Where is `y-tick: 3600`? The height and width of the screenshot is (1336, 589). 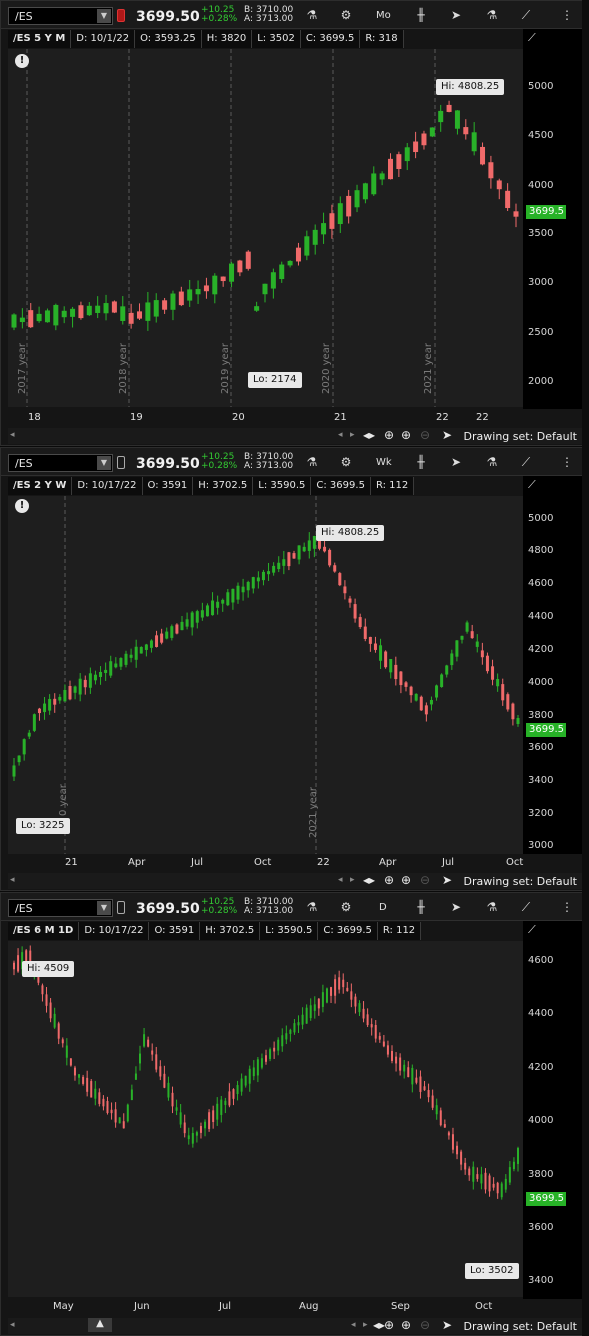 y-tick: 3600 is located at coordinates (541, 747).